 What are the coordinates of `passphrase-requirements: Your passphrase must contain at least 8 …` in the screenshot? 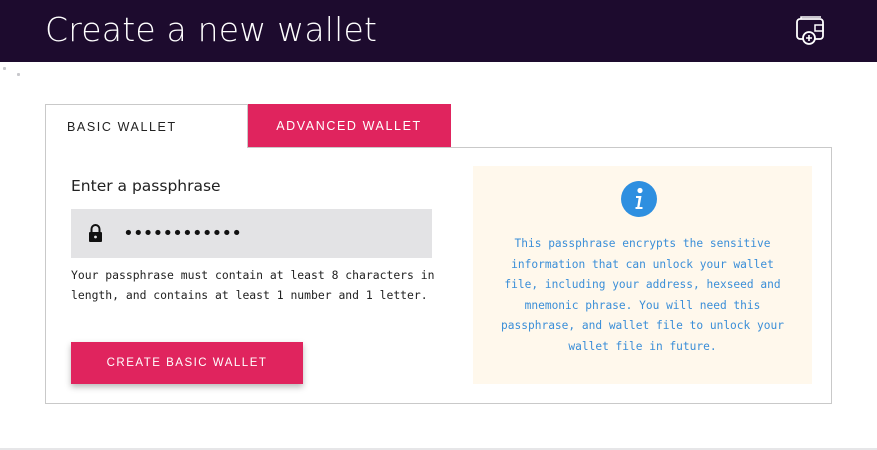 It's located at (253, 285).